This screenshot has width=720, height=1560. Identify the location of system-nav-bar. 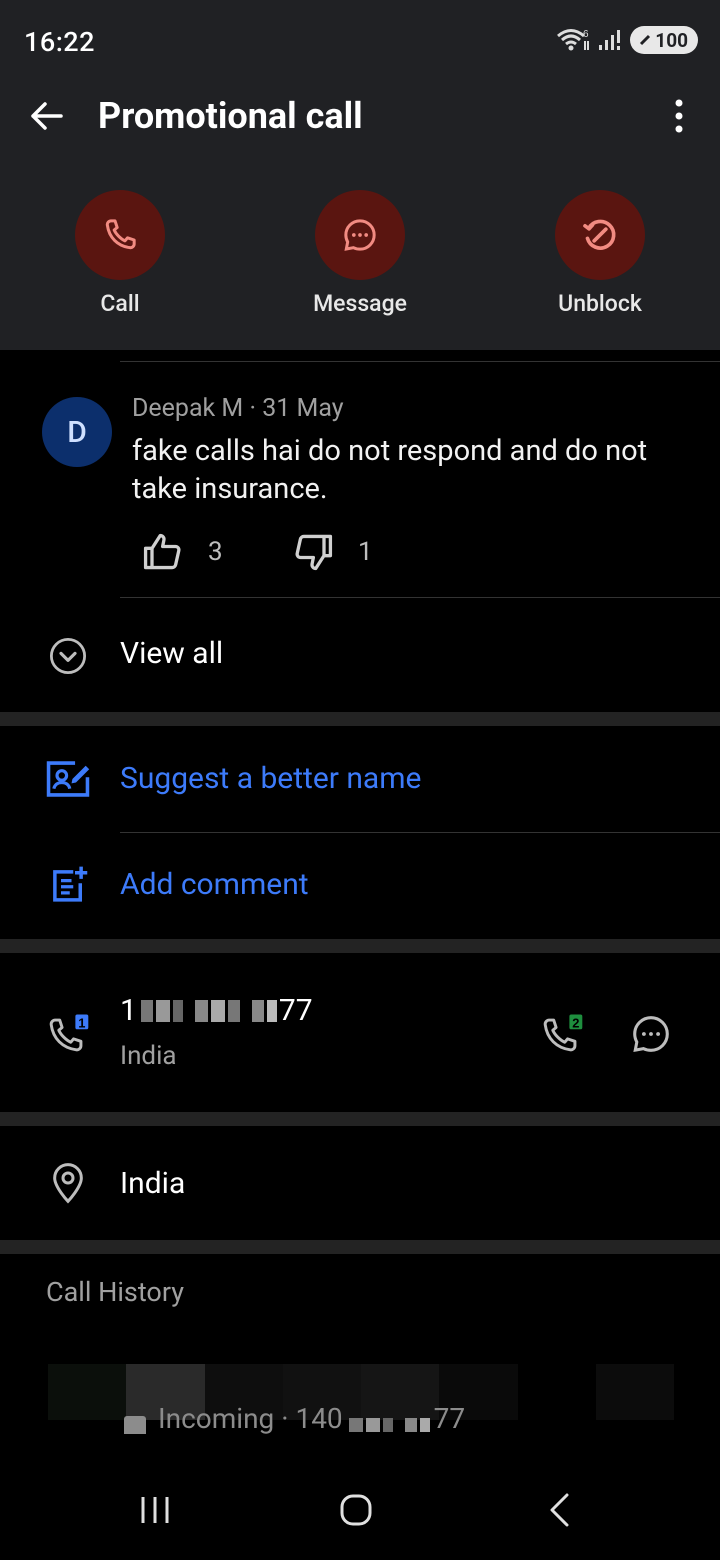
(360, 1510).